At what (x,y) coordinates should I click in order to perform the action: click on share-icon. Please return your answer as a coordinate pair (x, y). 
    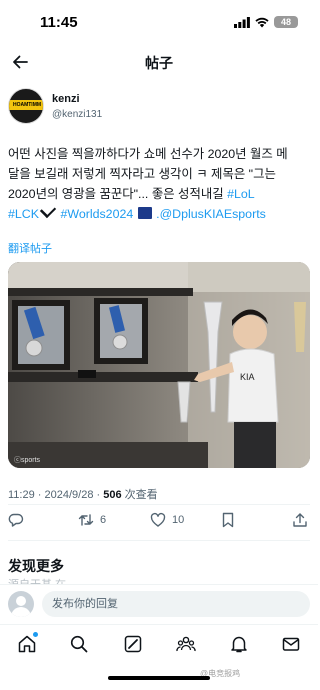
    Looking at the image, I should click on (300, 520).